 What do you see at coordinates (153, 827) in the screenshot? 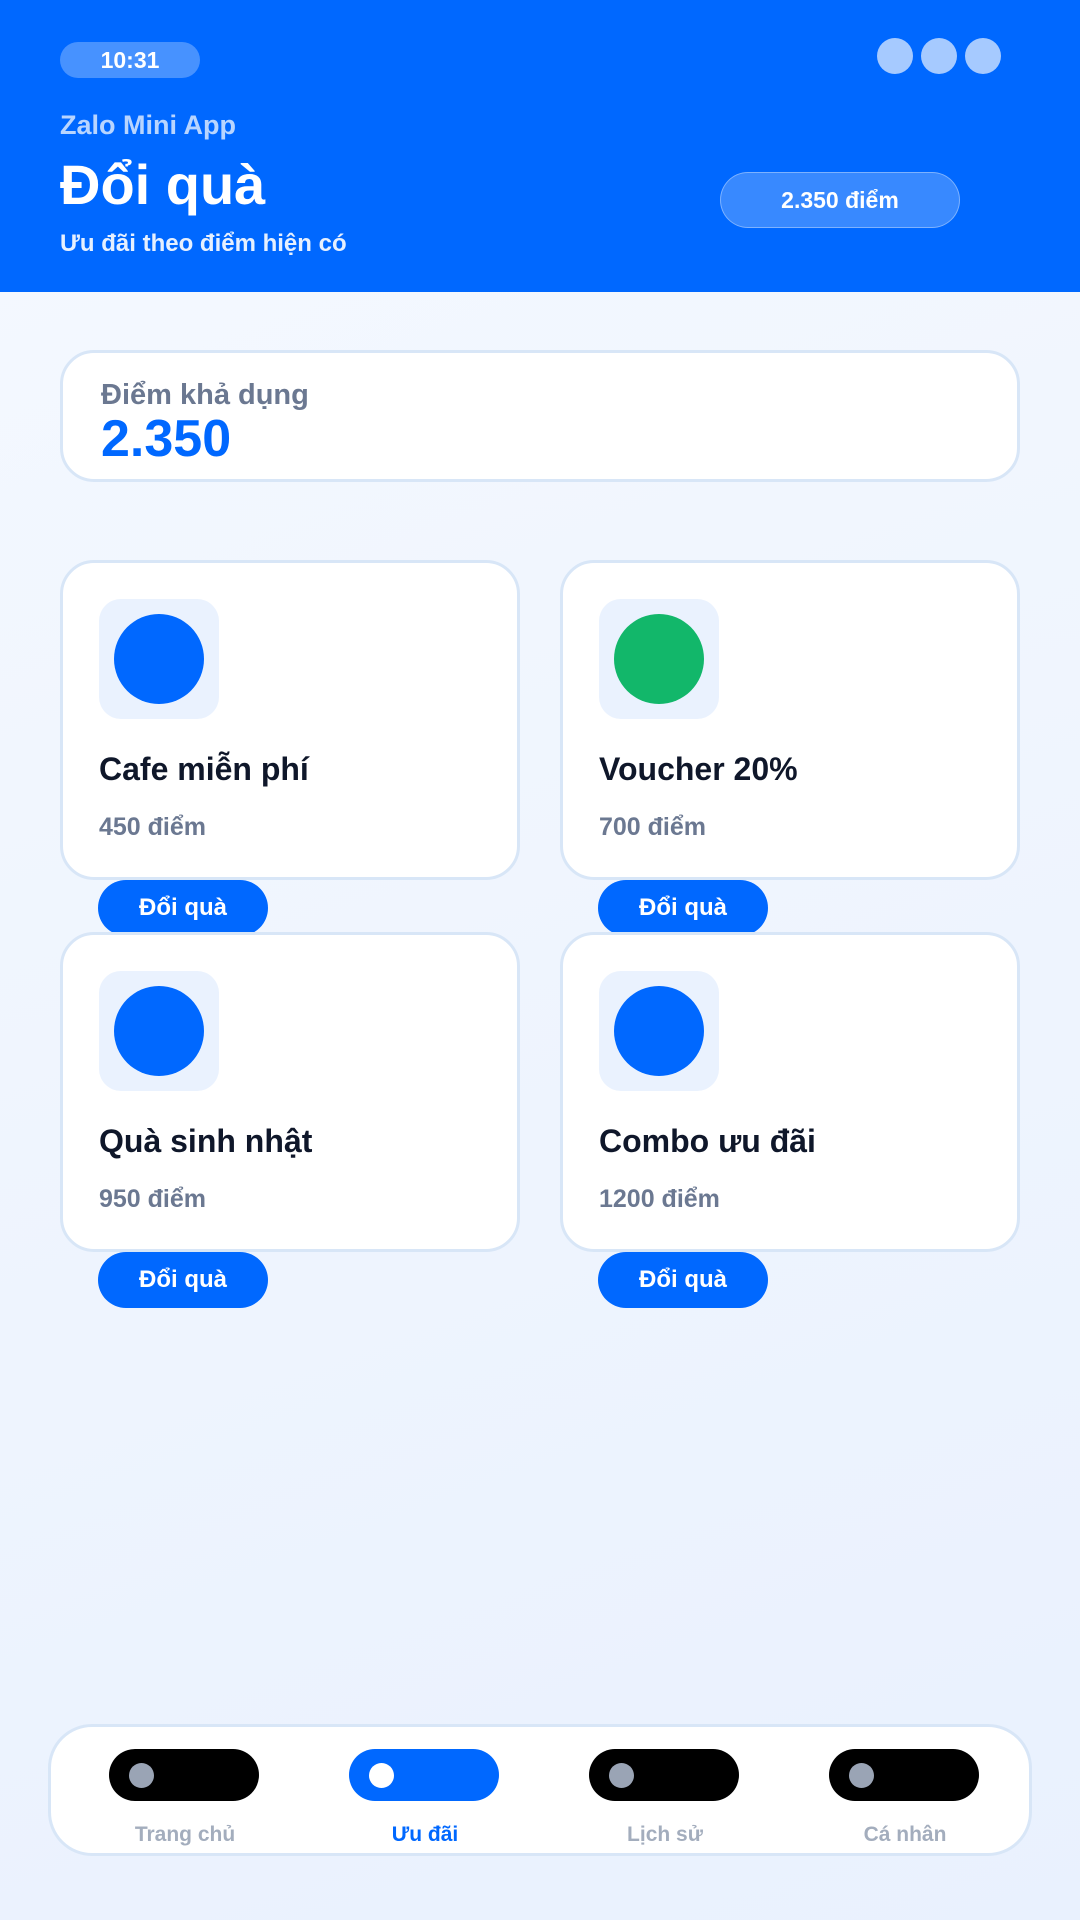
I see `reward-cost: 450 điểm` at bounding box center [153, 827].